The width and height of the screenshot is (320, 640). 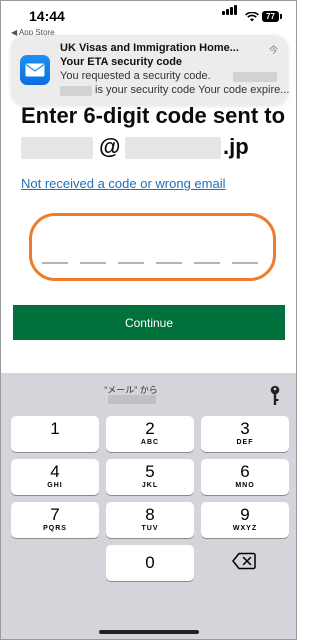 I want to click on status-bar: 14:44 77, so click(x=148, y=14).